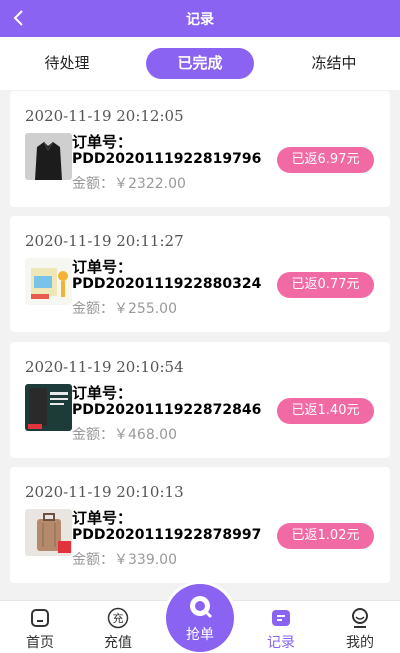 The width and height of the screenshot is (400, 653). I want to click on nav-profile: 我的, so click(360, 627).